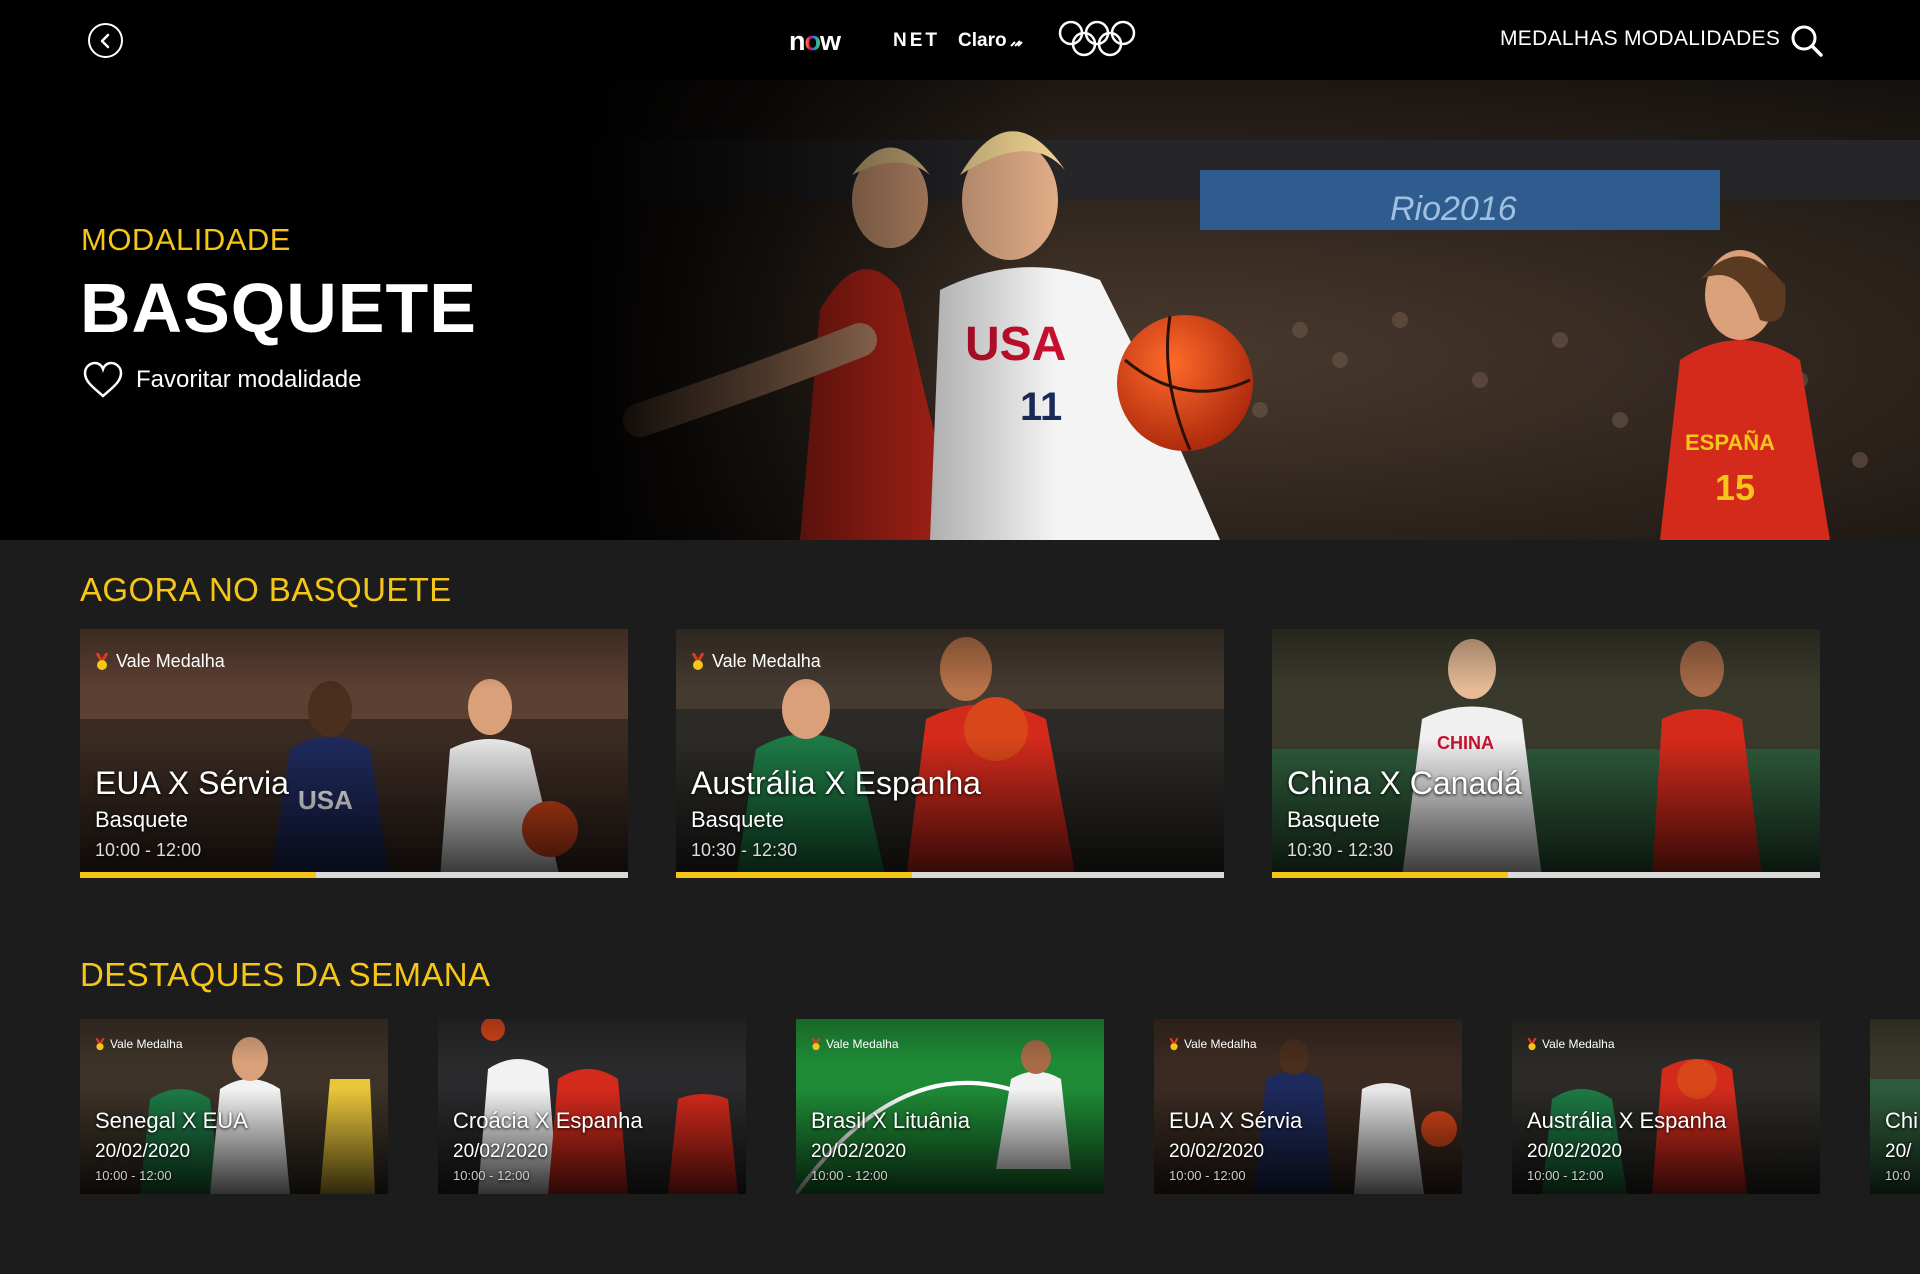 The height and width of the screenshot is (1274, 1920). I want to click on section-title-now: AGORA NO BASQUETE, so click(266, 589).